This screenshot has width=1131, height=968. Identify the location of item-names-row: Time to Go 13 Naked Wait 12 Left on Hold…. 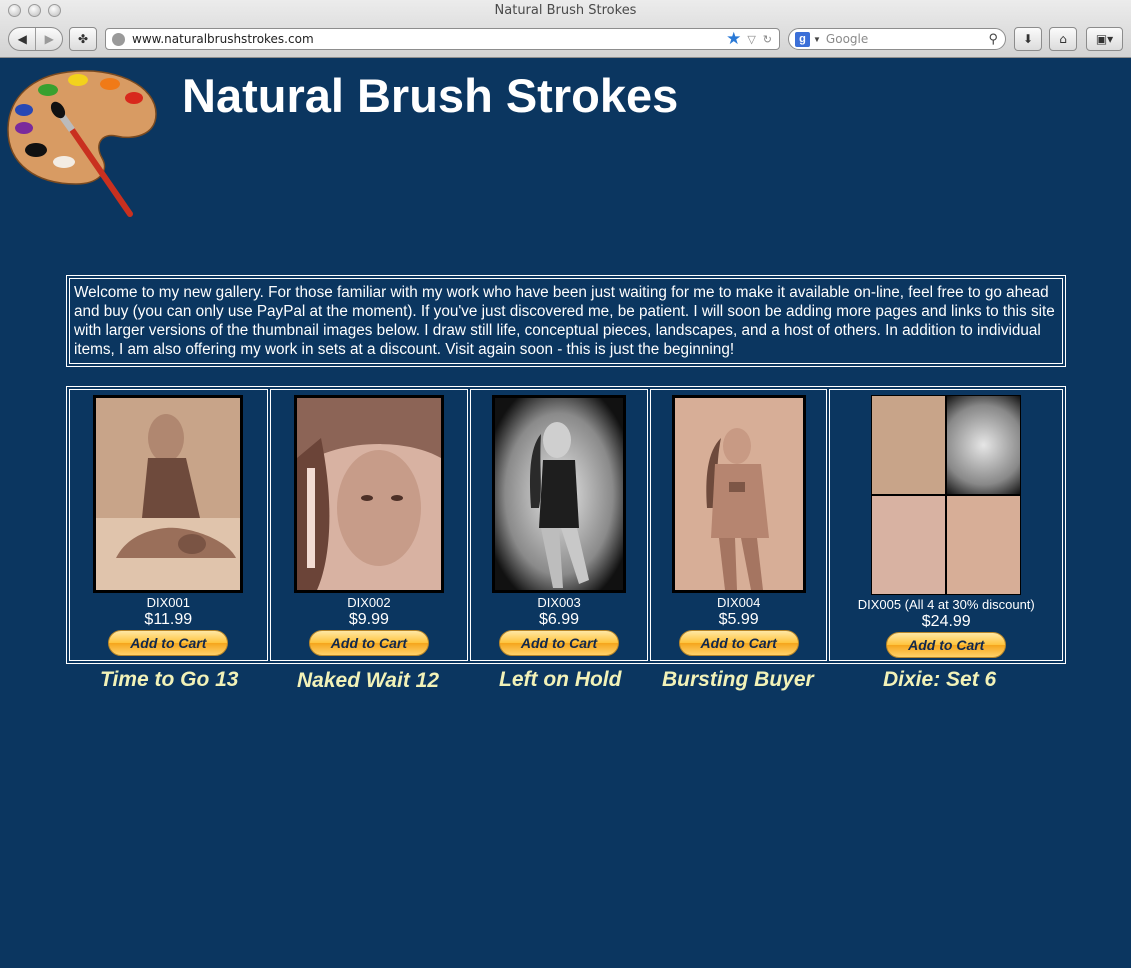
(566, 683).